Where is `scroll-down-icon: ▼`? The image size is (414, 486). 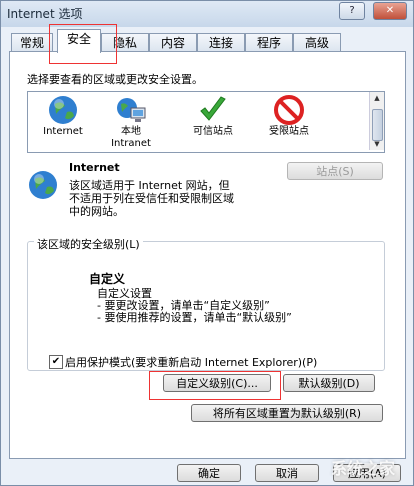 scroll-down-icon: ▼ is located at coordinates (377, 144).